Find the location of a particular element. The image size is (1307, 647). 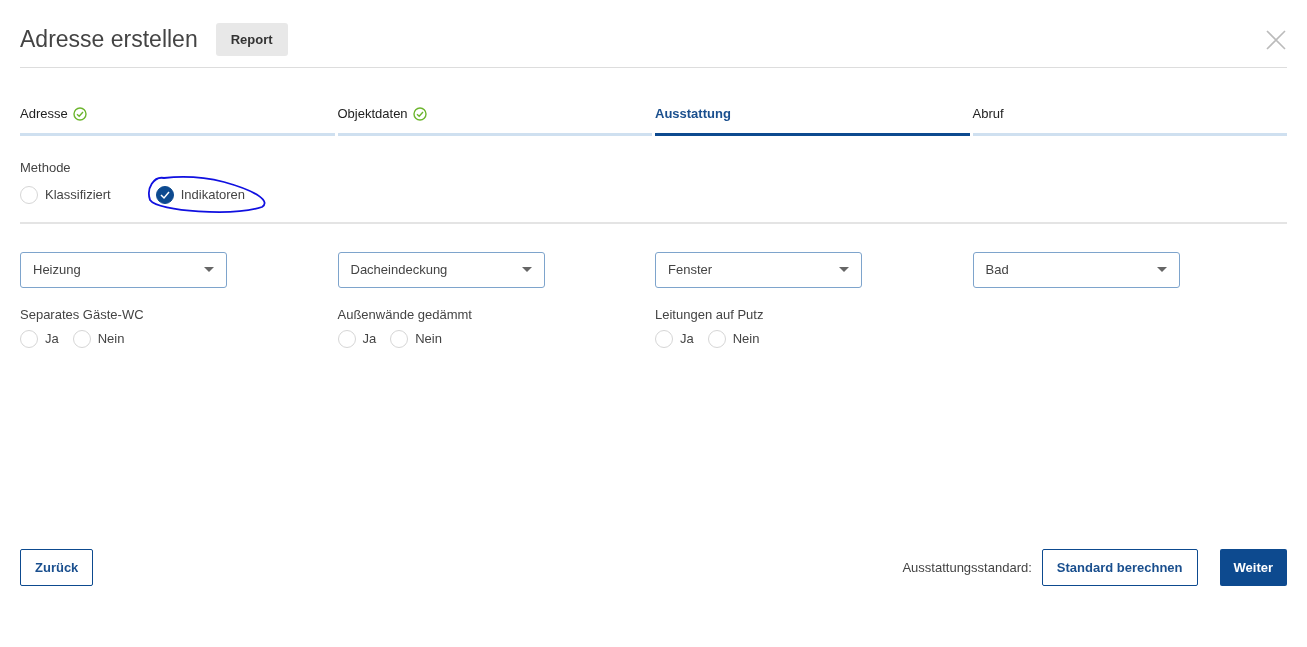

dropdown: Dacheindeckung is located at coordinates (441, 269).